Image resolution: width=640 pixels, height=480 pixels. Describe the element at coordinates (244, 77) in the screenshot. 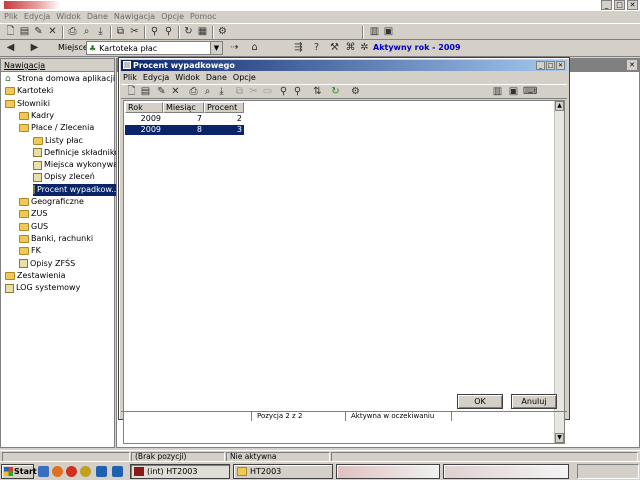

I see `dialog-menu-opcje: Opcje` at that location.